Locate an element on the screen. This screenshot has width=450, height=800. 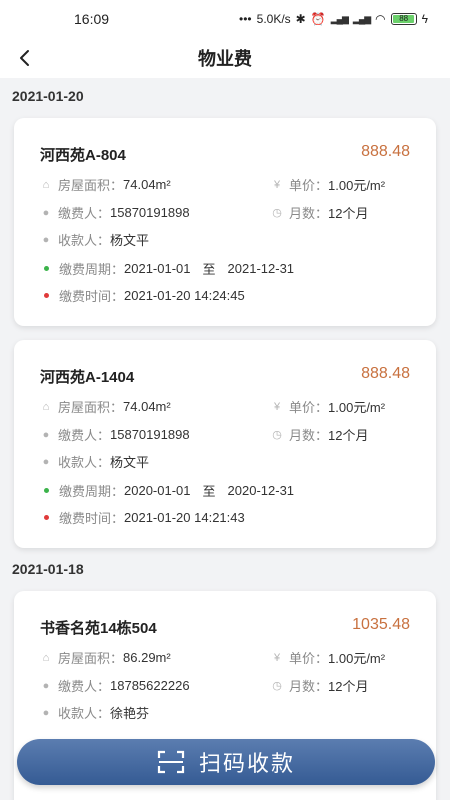
back-arrow-icon is located at coordinates (24, 58).